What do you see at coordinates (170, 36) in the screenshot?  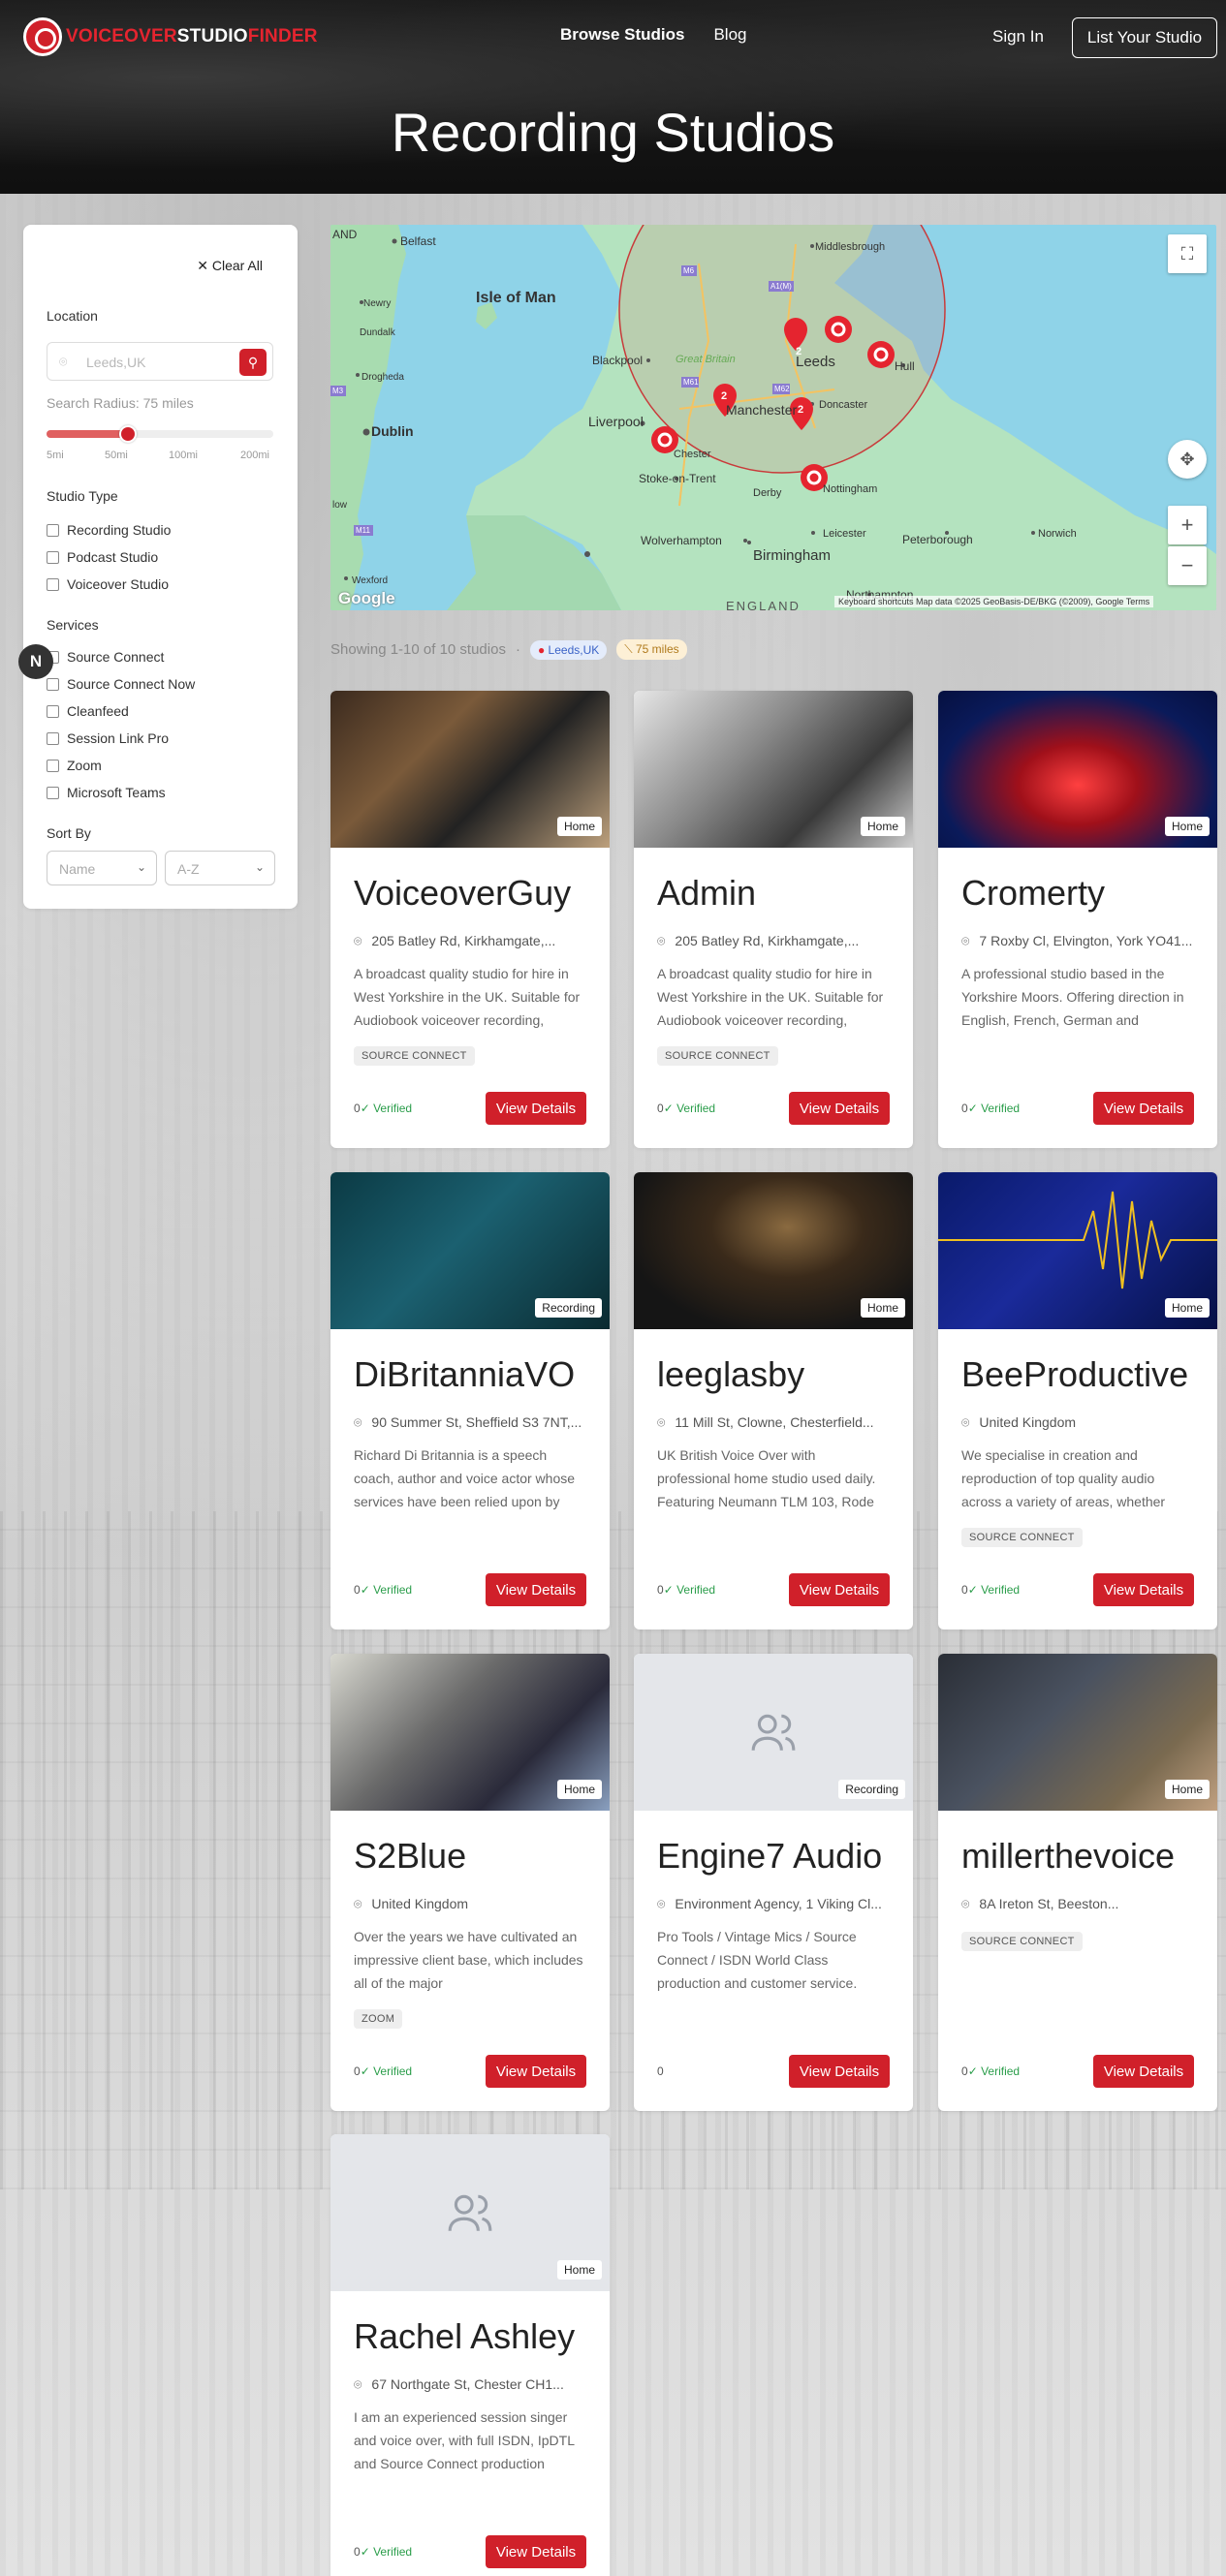 I see `site-logo: VOICEOVERSTUDIOFINDER` at bounding box center [170, 36].